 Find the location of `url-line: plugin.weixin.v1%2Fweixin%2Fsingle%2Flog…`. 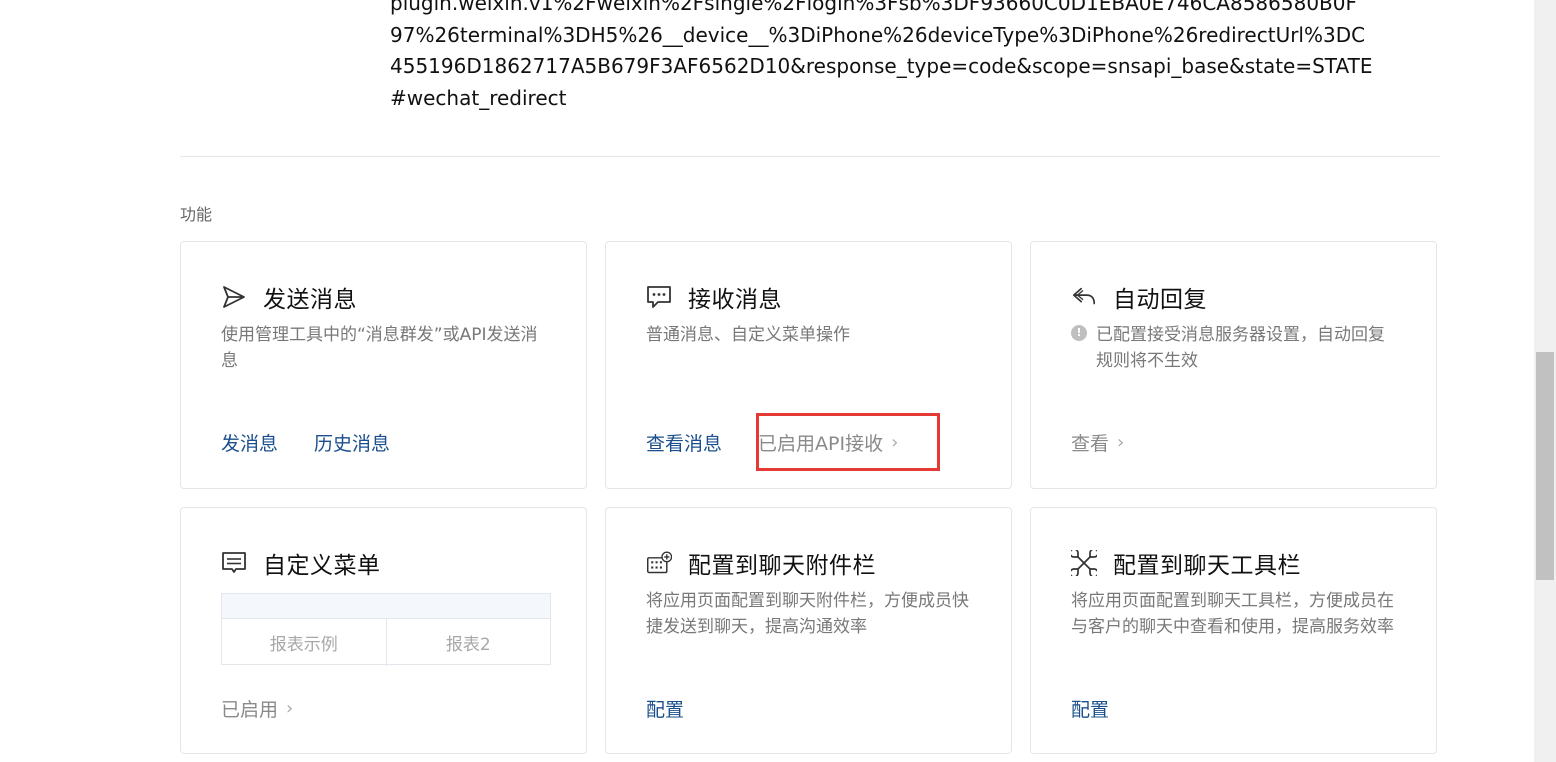

url-line: plugin.weixin.v1%2Fweixin%2Fsingle%2Flog… is located at coordinates (873, 7).